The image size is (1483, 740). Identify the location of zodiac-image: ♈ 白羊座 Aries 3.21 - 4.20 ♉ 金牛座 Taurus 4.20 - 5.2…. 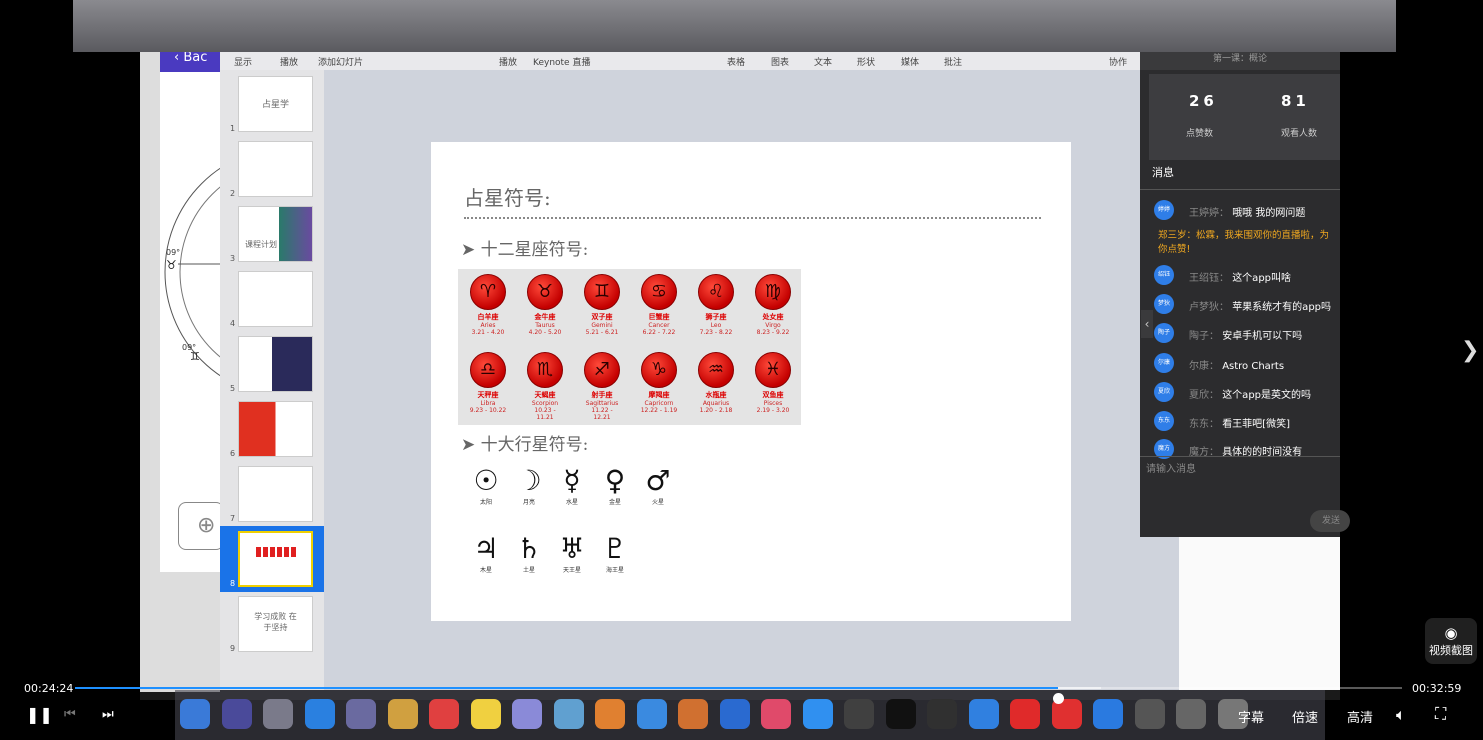
(629, 347).